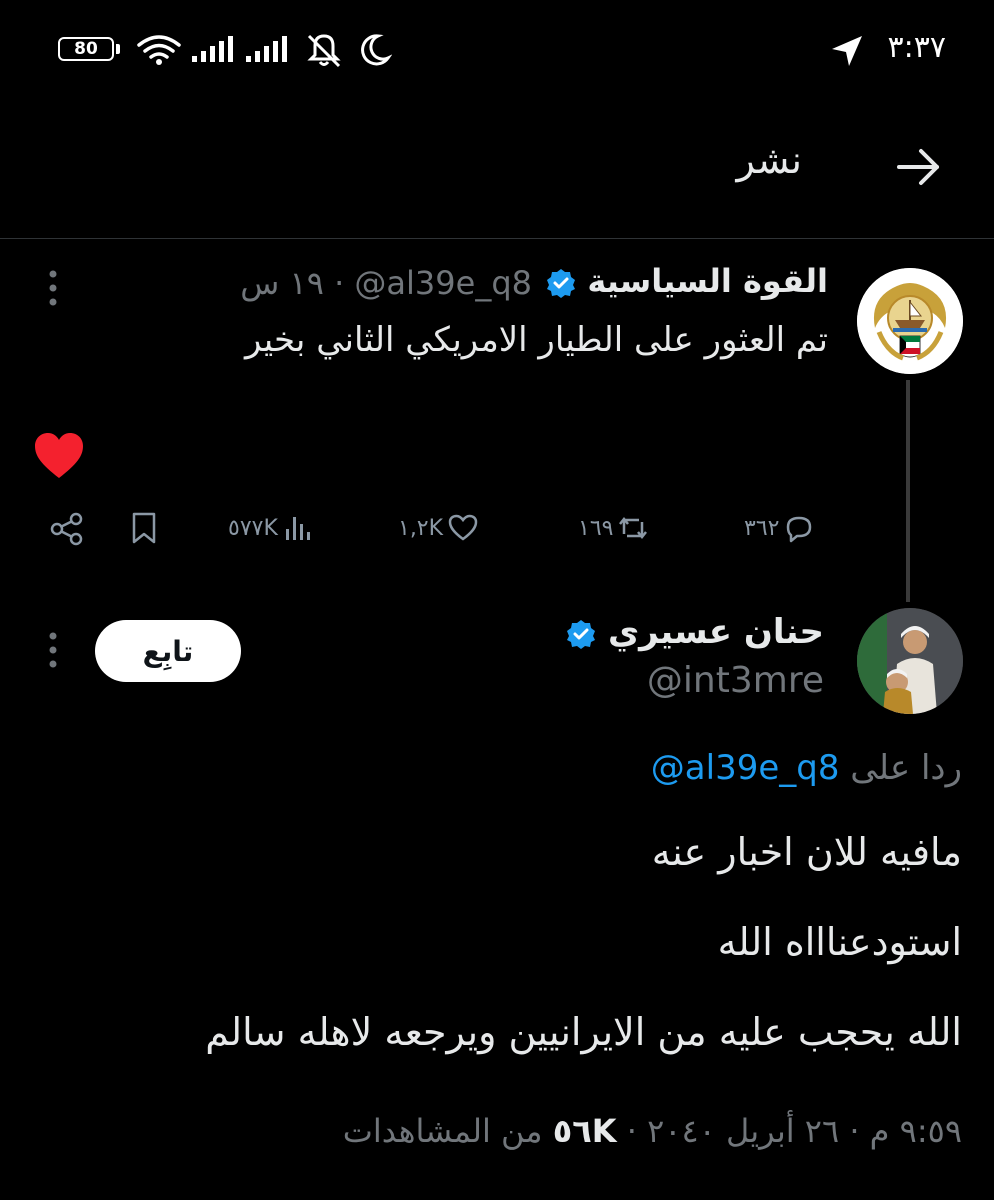  What do you see at coordinates (916, 47) in the screenshot?
I see `status-time: ٣:٣٧` at bounding box center [916, 47].